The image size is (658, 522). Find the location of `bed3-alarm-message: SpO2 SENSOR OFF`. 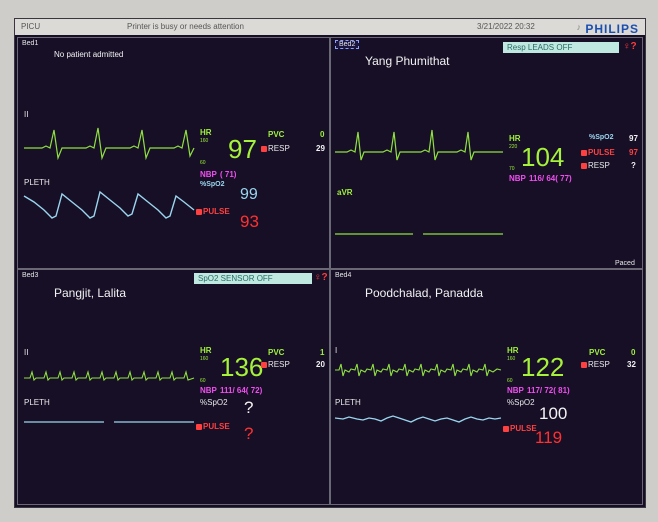

bed3-alarm-message: SpO2 SENSOR OFF is located at coordinates (253, 278).